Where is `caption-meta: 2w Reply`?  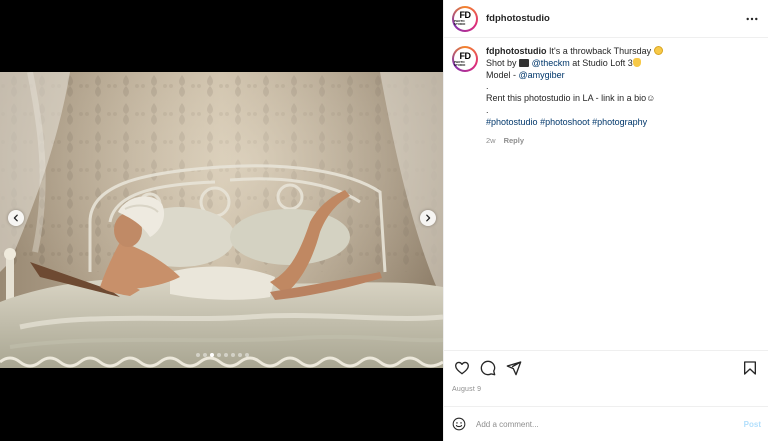
caption-meta: 2w Reply is located at coordinates (574, 141).